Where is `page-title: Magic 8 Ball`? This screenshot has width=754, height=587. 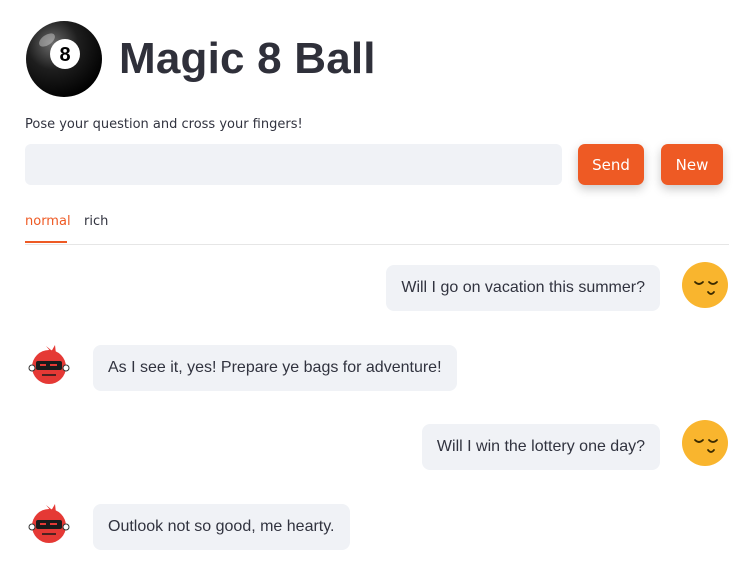 page-title: Magic 8 Ball is located at coordinates (247, 58).